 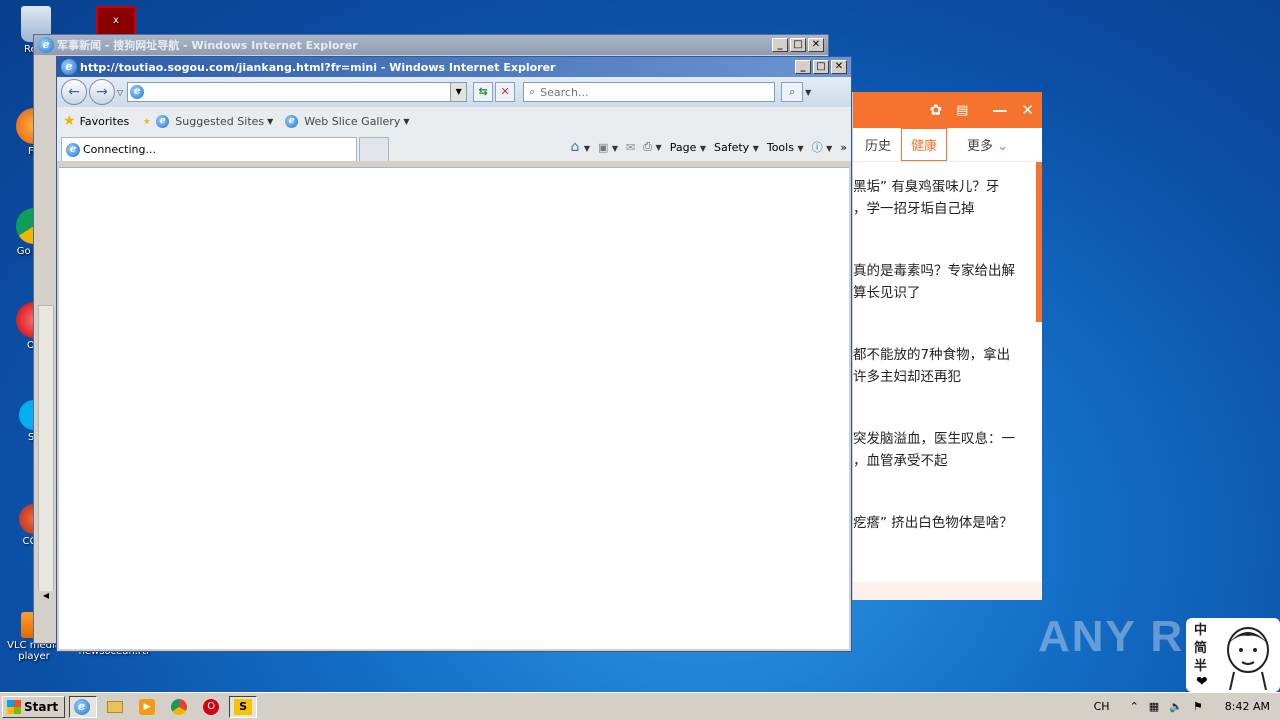 I want to click on taskbar-explorer, so click(x=115, y=707).